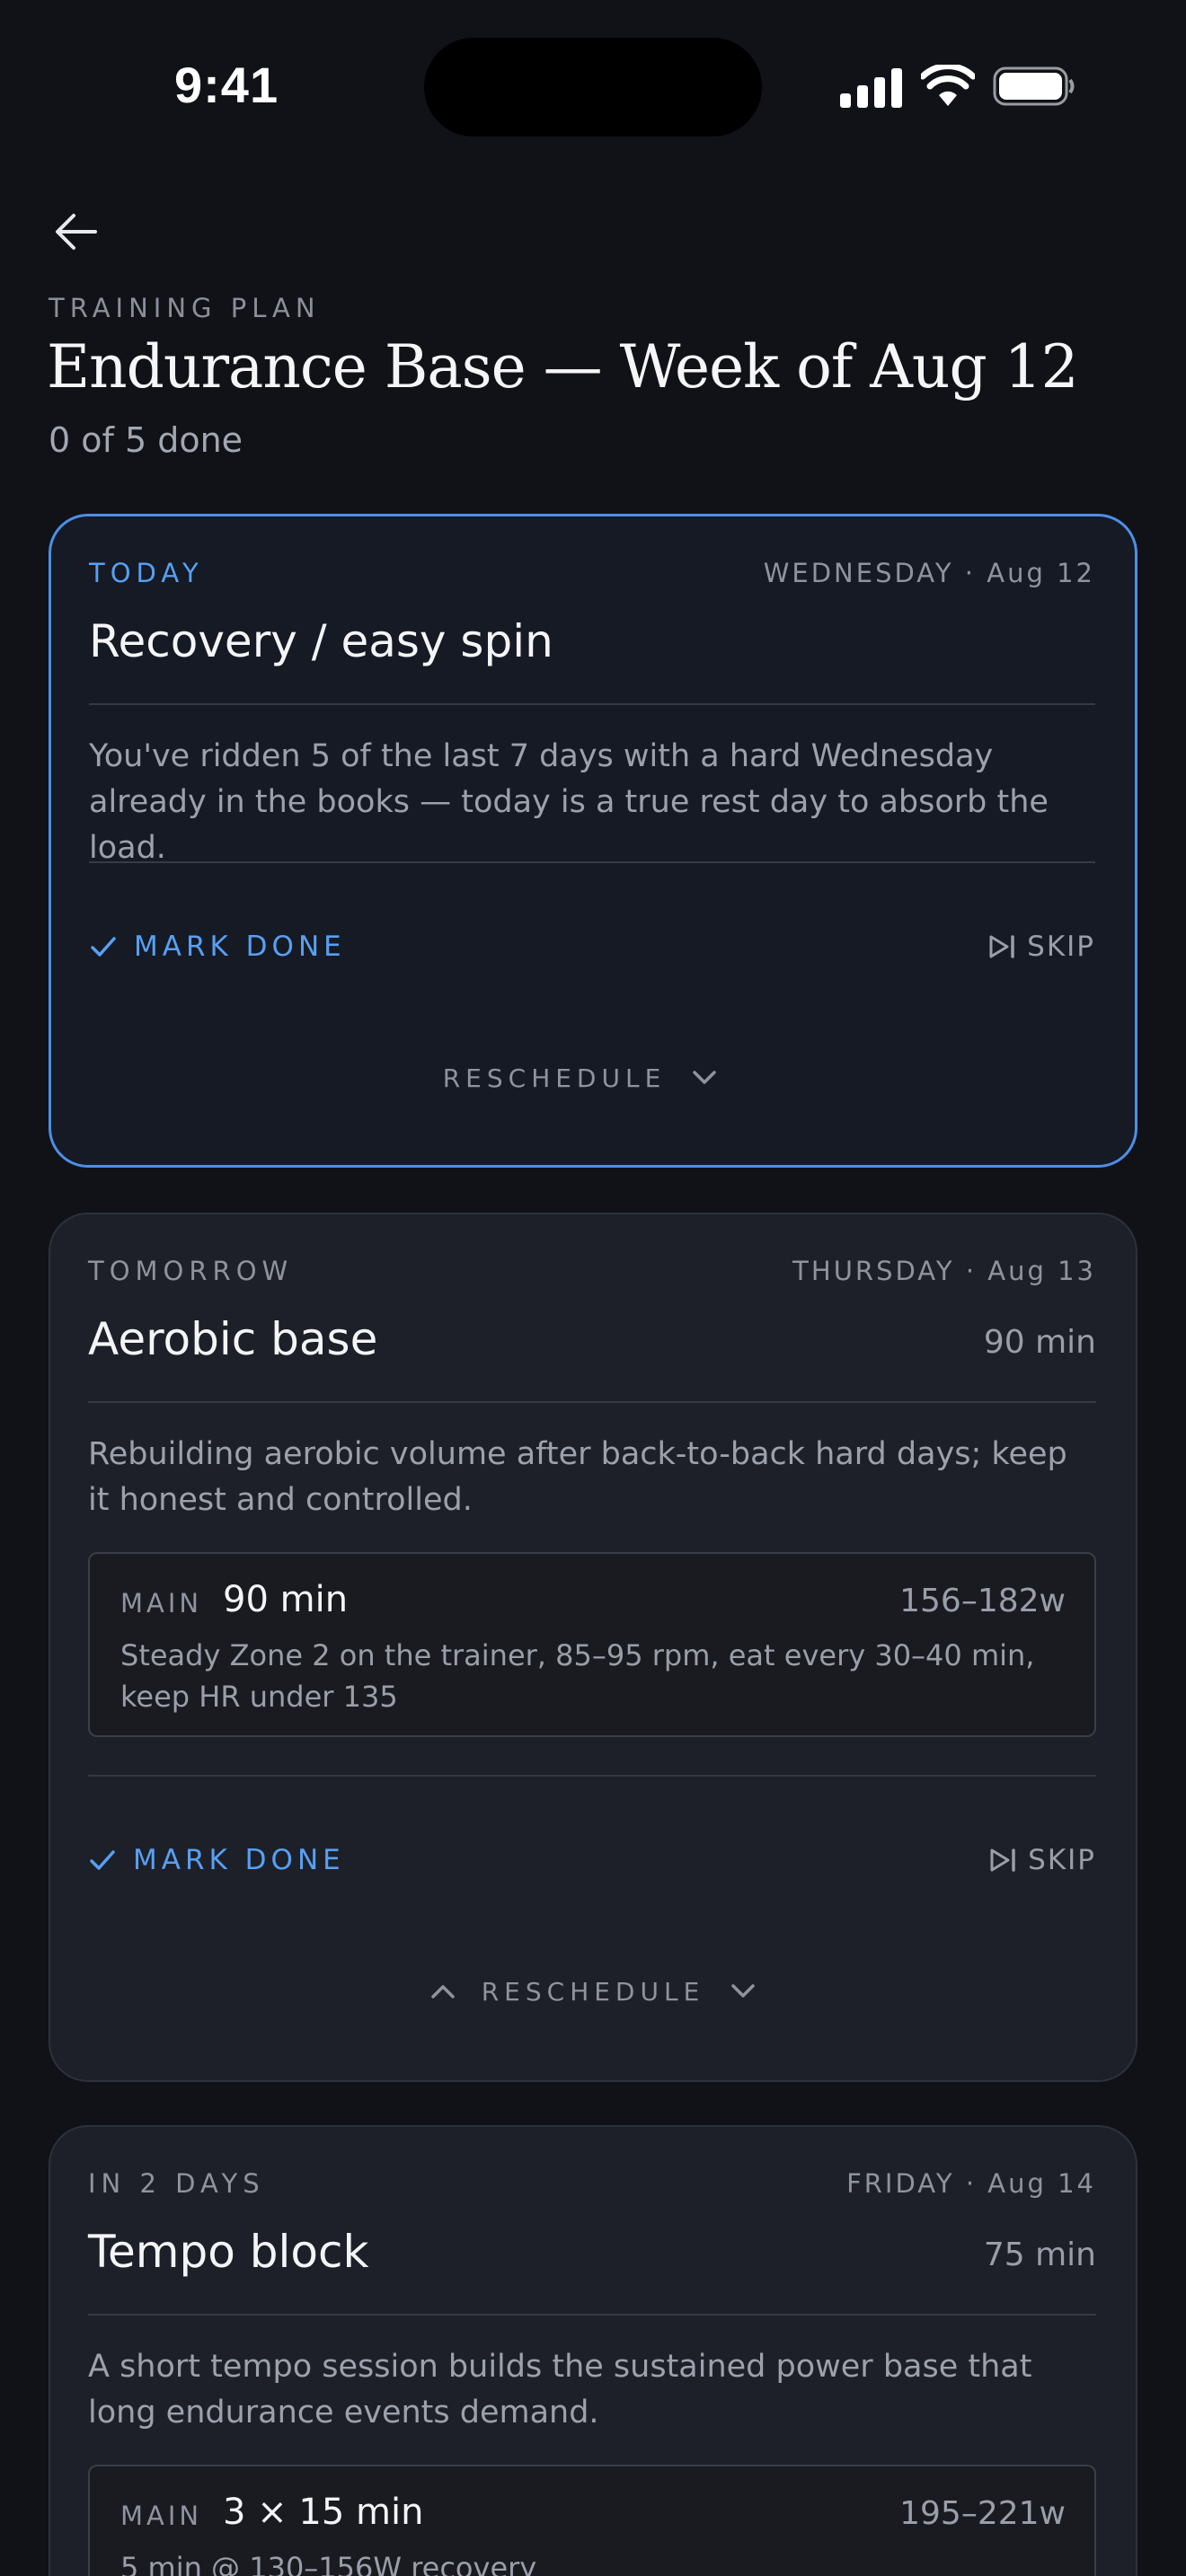 This screenshot has height=2576, width=1186. Describe the element at coordinates (146, 573) in the screenshot. I see `card-relative-day: TODAY` at that location.